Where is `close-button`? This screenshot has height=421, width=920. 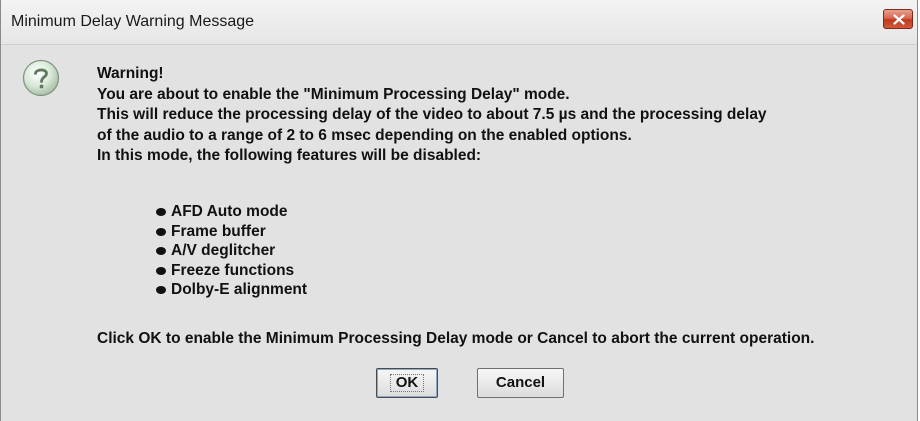
close-button is located at coordinates (898, 19).